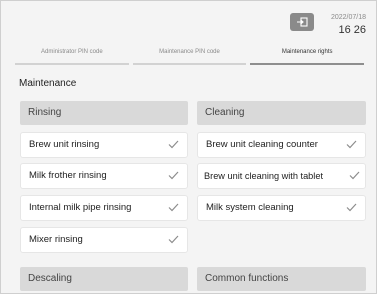  Describe the element at coordinates (188, 23) in the screenshot. I see `header: 2022/07/18 16 26` at that location.